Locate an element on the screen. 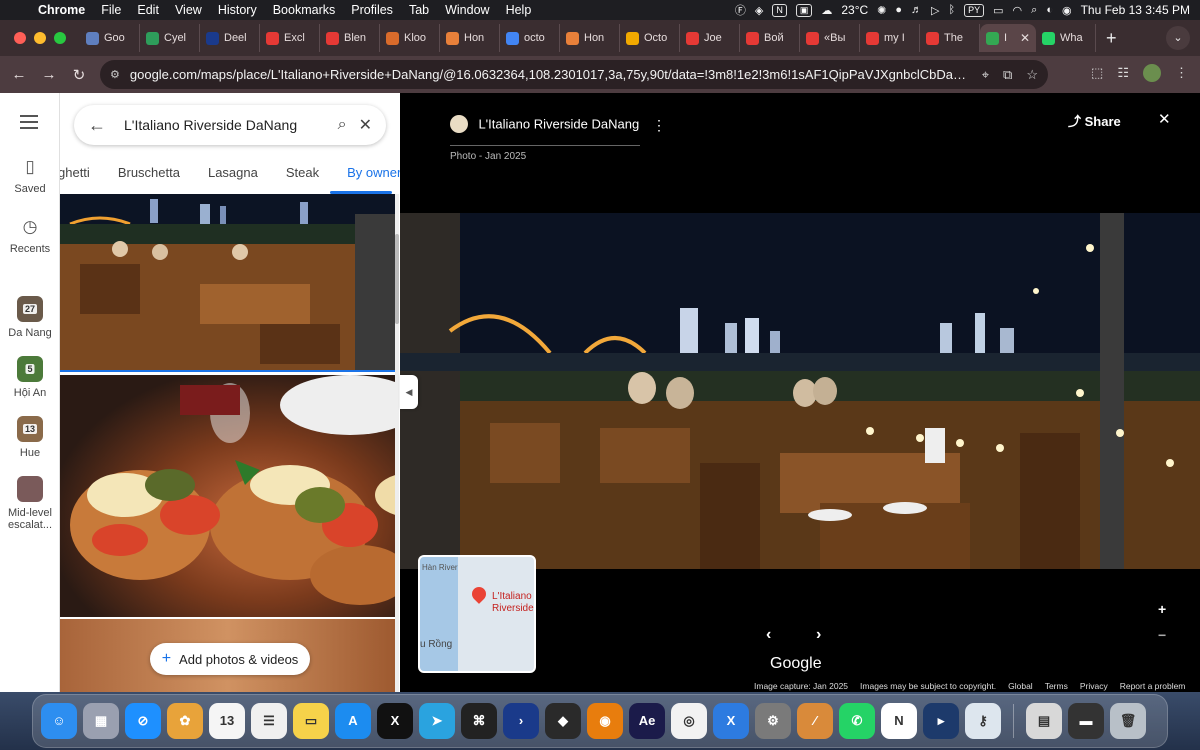 The image size is (1200, 750). dock-telegram-icon: ➤ is located at coordinates (437, 721).